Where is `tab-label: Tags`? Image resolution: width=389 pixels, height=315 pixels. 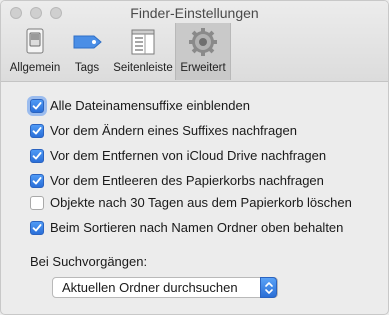
tab-label: Tags is located at coordinates (87, 68).